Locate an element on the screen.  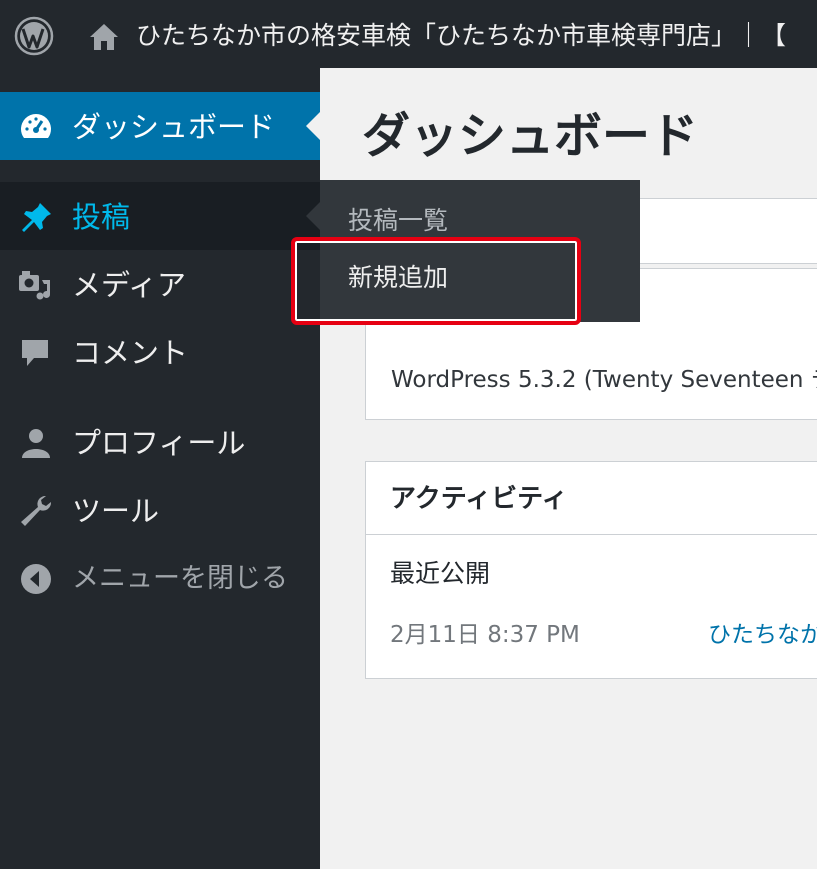
sidebar-item-label: ツール is located at coordinates (116, 511).